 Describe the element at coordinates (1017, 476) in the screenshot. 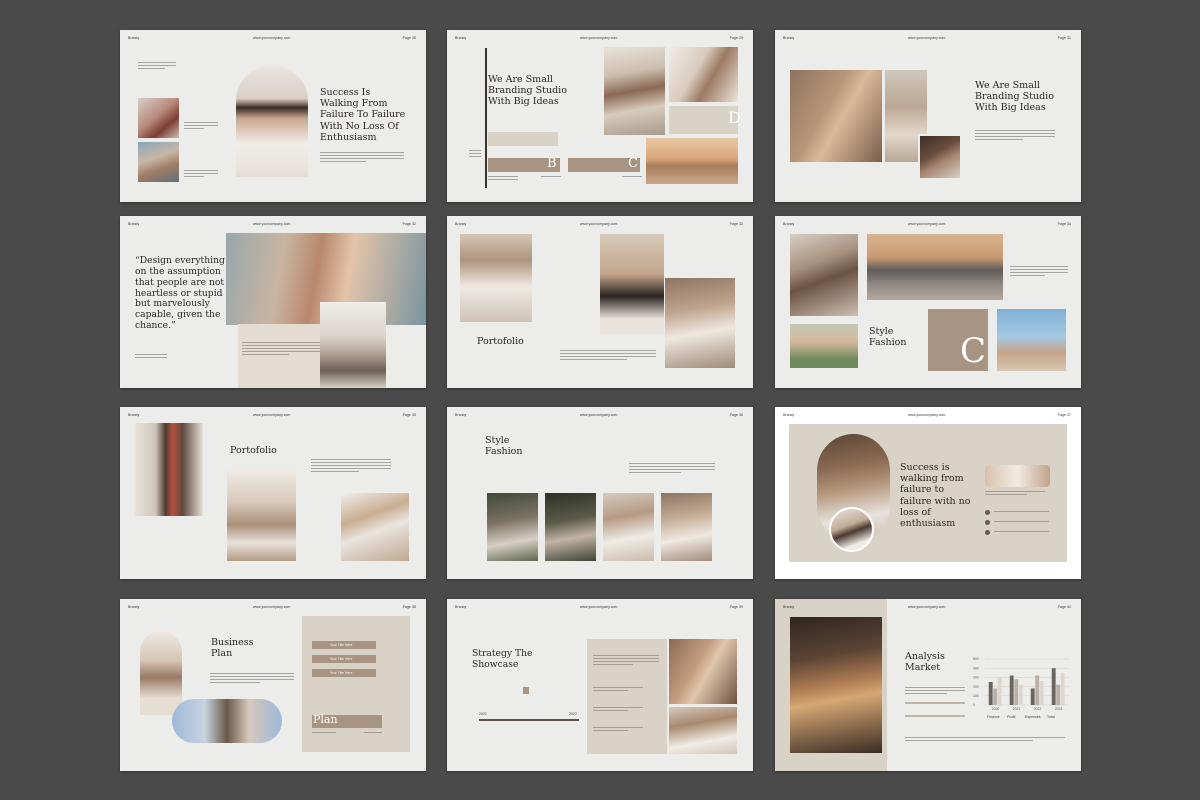

I see `photo-room` at that location.